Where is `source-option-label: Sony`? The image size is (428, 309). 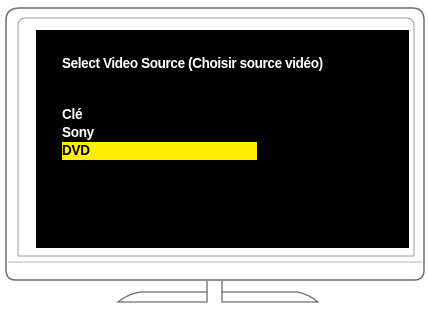
source-option-label: Sony is located at coordinates (78, 132).